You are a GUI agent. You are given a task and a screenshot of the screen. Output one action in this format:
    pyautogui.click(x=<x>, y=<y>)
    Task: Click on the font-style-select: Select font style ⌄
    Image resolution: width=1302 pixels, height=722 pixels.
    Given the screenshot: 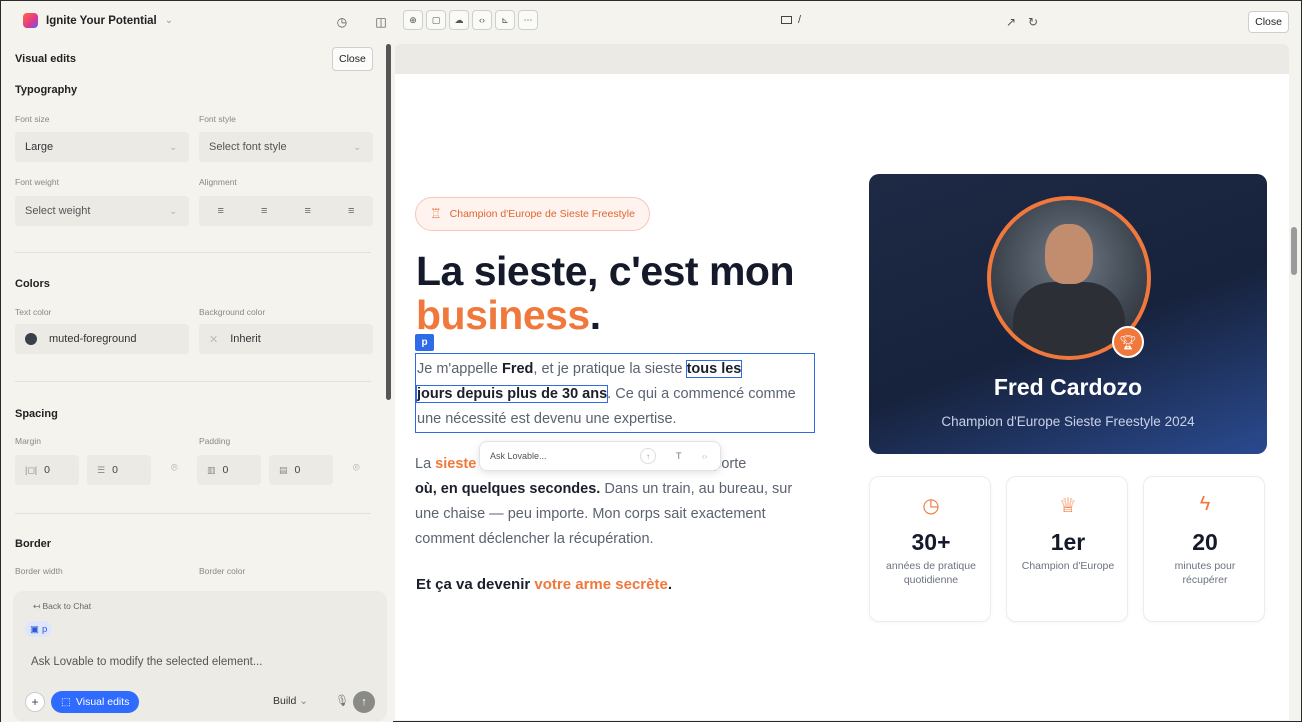 What is the action you would take?
    pyautogui.click(x=286, y=147)
    